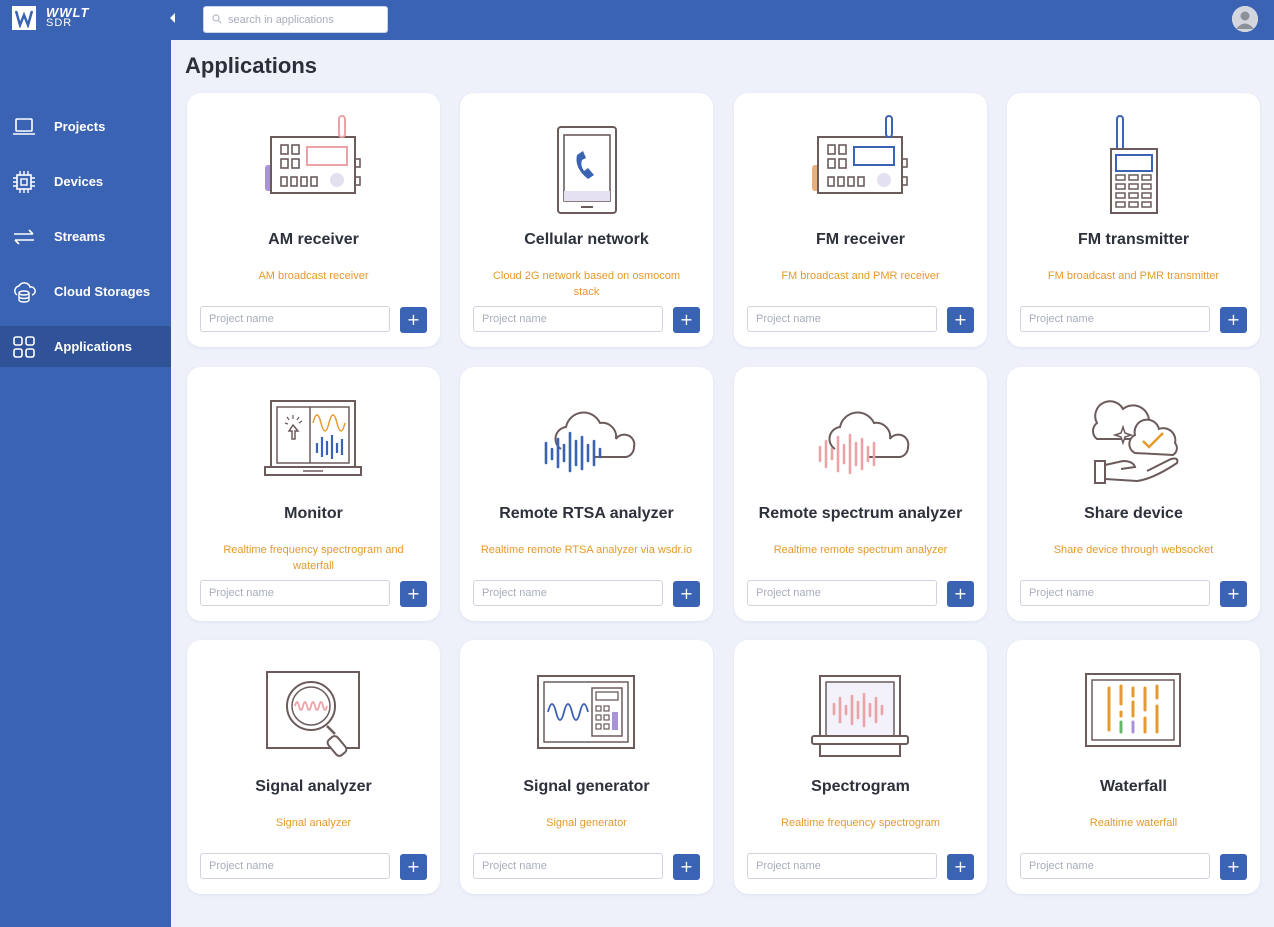 The height and width of the screenshot is (927, 1274). I want to click on arrows-exchange-icon, so click(24, 237).